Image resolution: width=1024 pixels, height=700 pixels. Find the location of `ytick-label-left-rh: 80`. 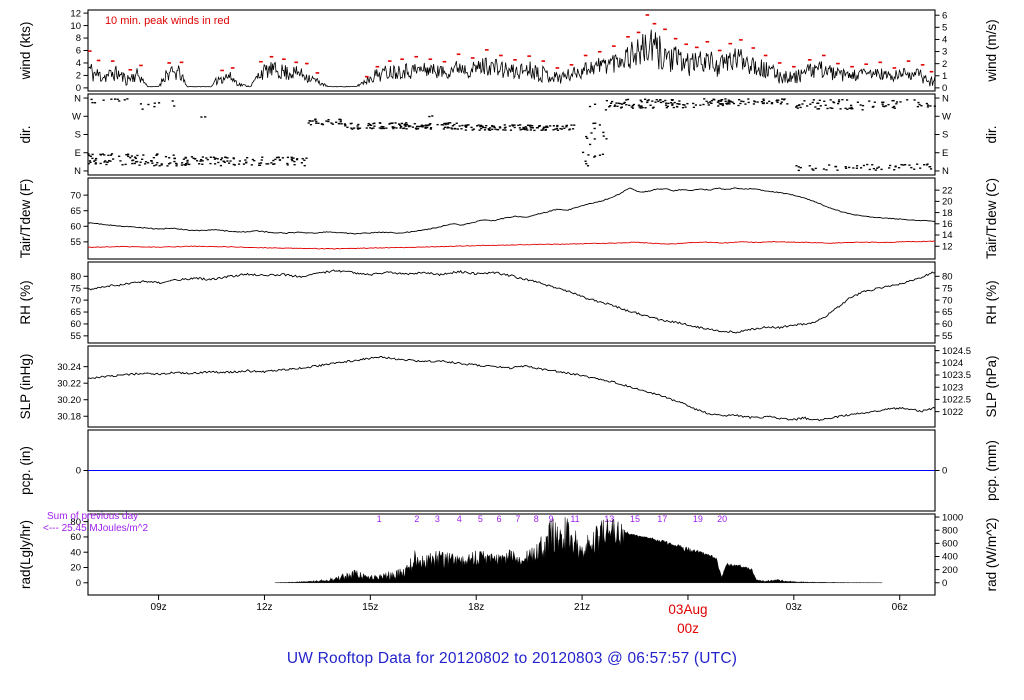

ytick-label-left-rh: 80 is located at coordinates (75, 276).